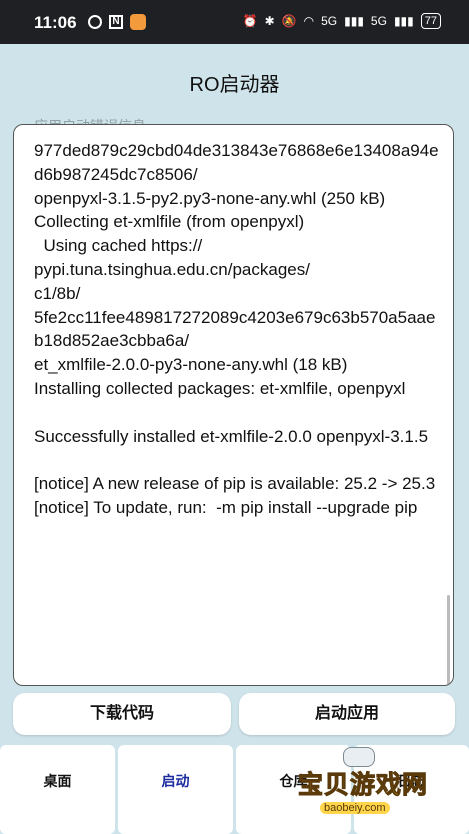 Image resolution: width=469 pixels, height=834 pixels. Describe the element at coordinates (347, 714) in the screenshot. I see `launch-app-button: 启动应用` at that location.